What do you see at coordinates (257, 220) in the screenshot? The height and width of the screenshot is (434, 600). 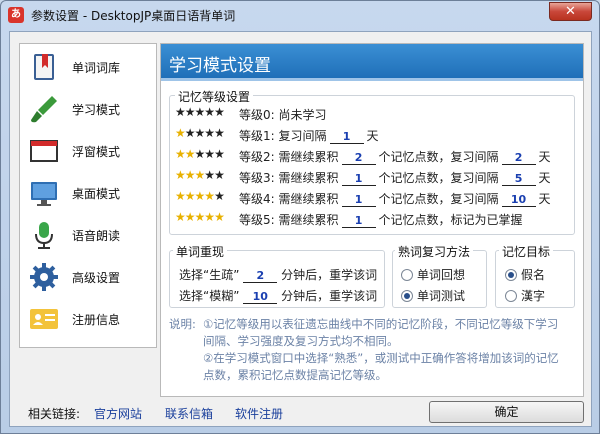 I see `level-prefix: 等级5:` at bounding box center [257, 220].